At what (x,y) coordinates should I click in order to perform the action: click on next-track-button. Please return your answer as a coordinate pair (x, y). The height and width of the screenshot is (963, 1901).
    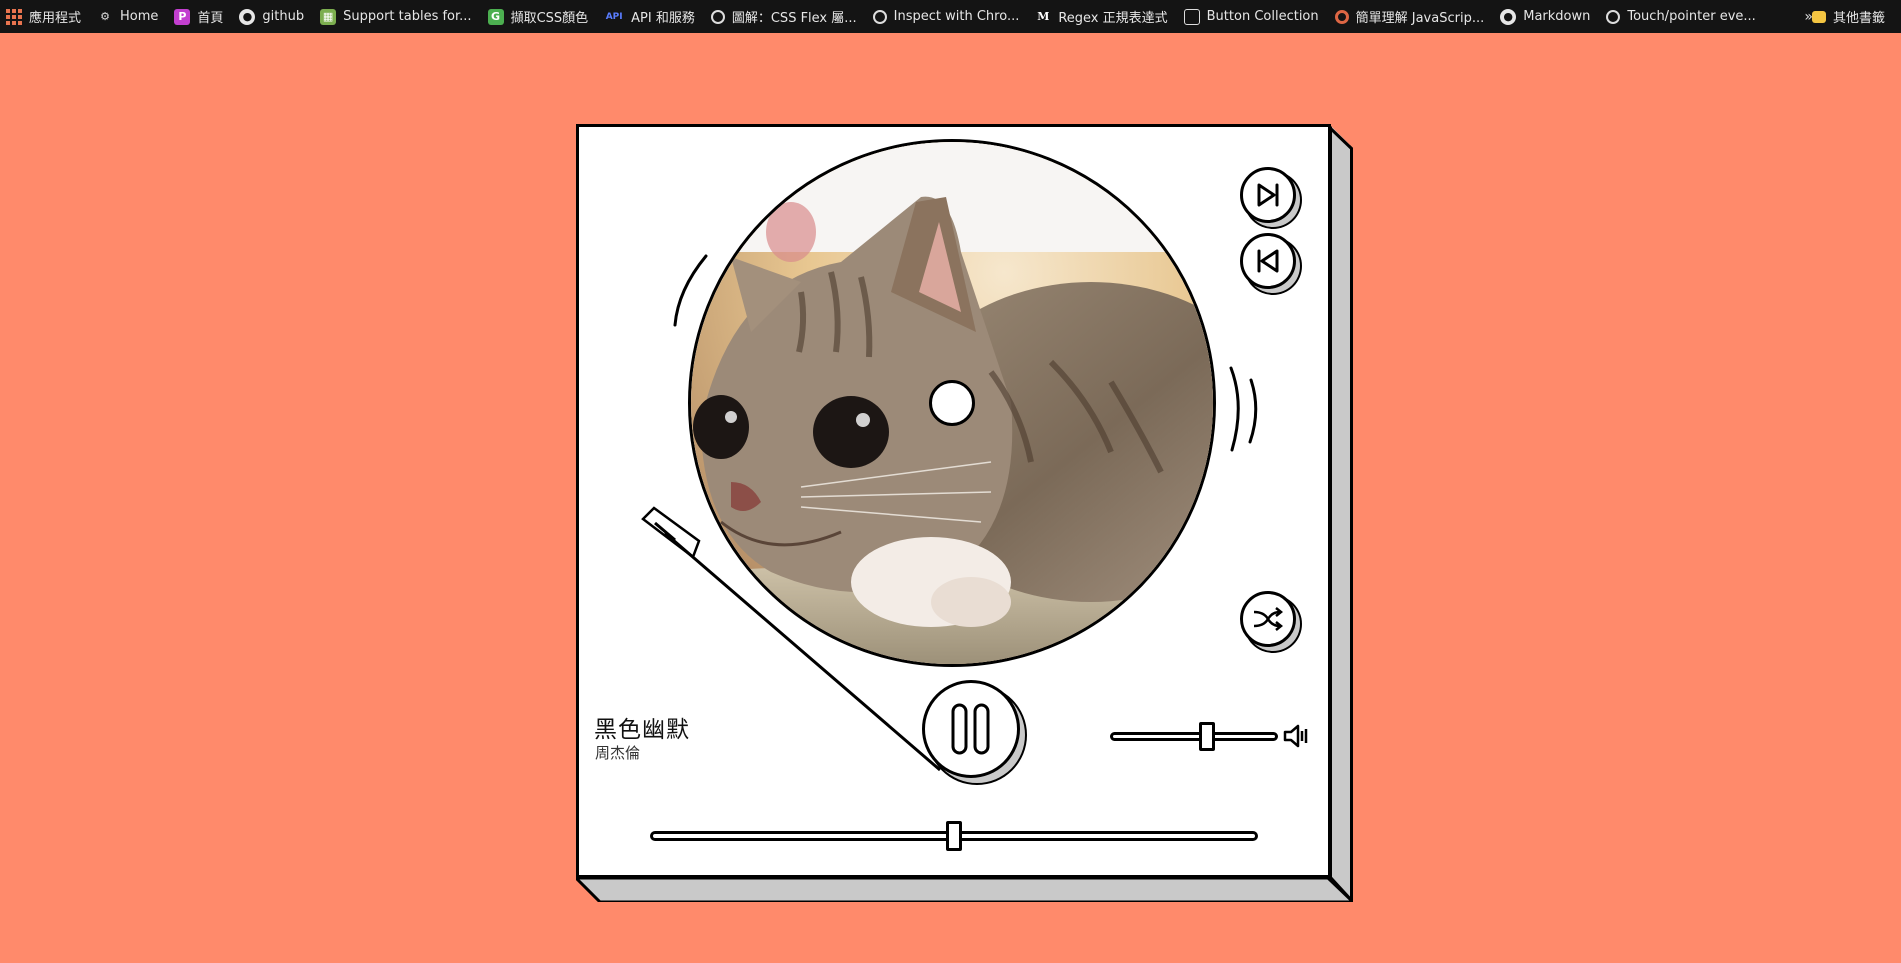
    Looking at the image, I should click on (1268, 195).